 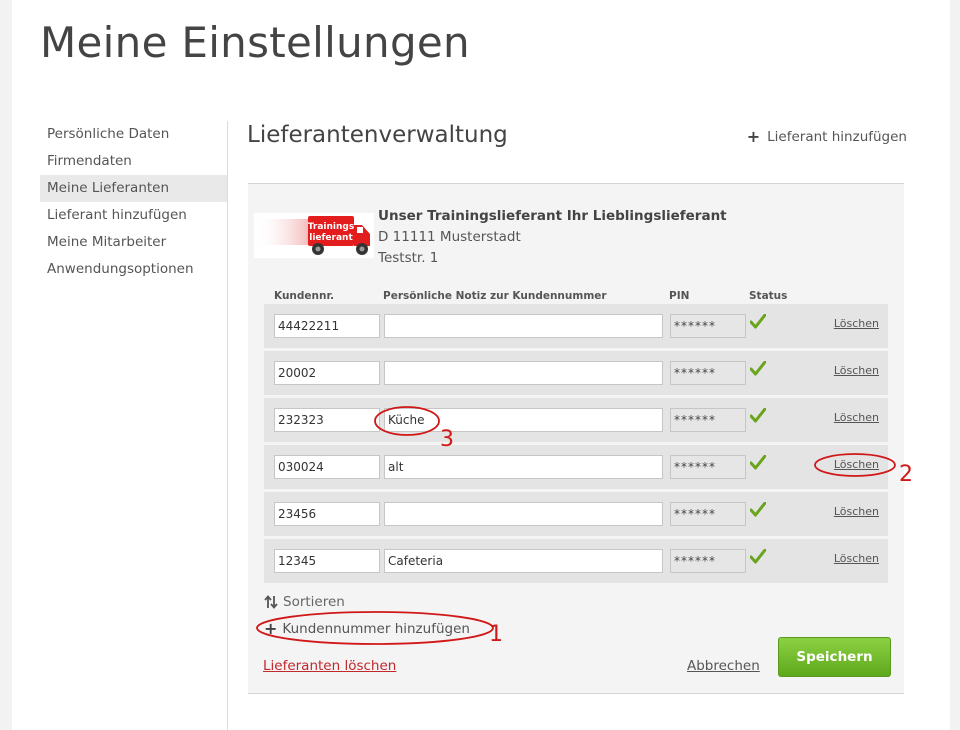 I want to click on sidebar-item-application-options: Anwendungsoptionen, so click(x=133, y=269).